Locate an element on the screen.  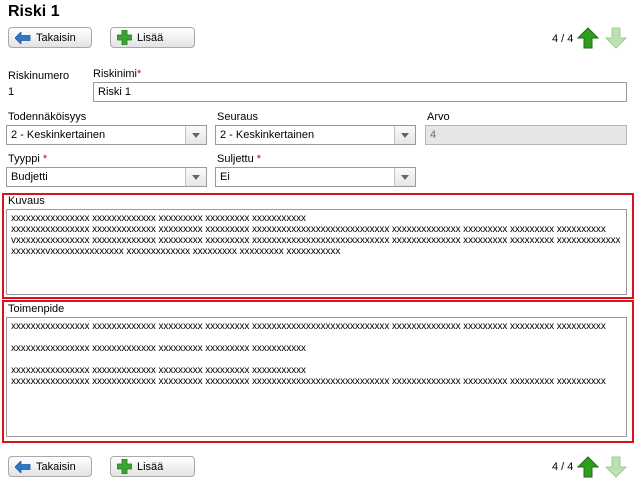
add-button-bottom: Lisää is located at coordinates (152, 466).